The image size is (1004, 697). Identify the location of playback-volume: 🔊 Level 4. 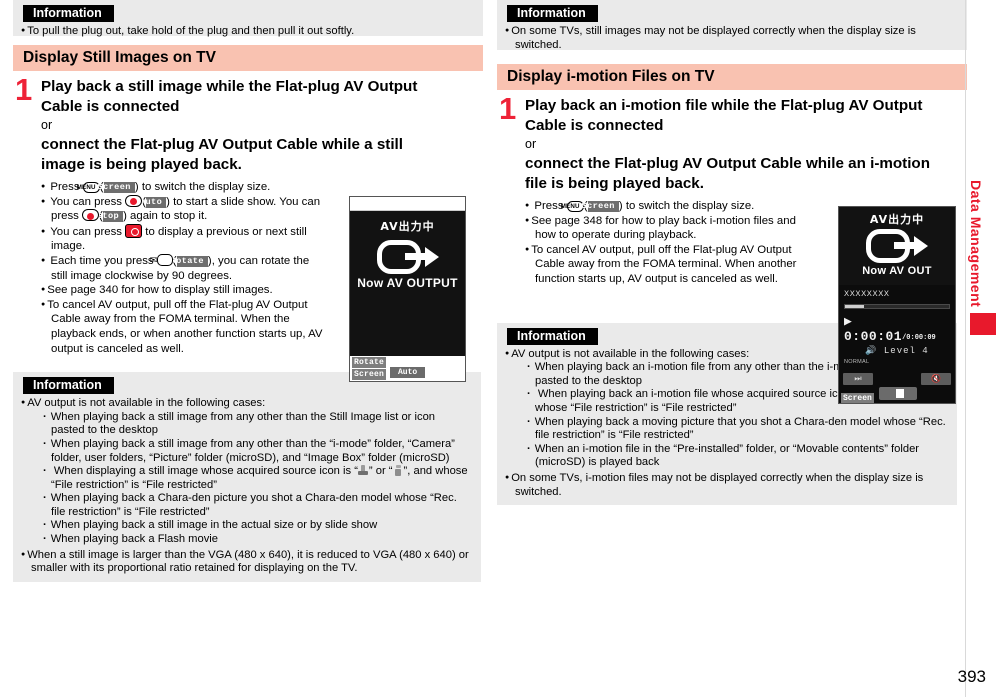
(897, 351).